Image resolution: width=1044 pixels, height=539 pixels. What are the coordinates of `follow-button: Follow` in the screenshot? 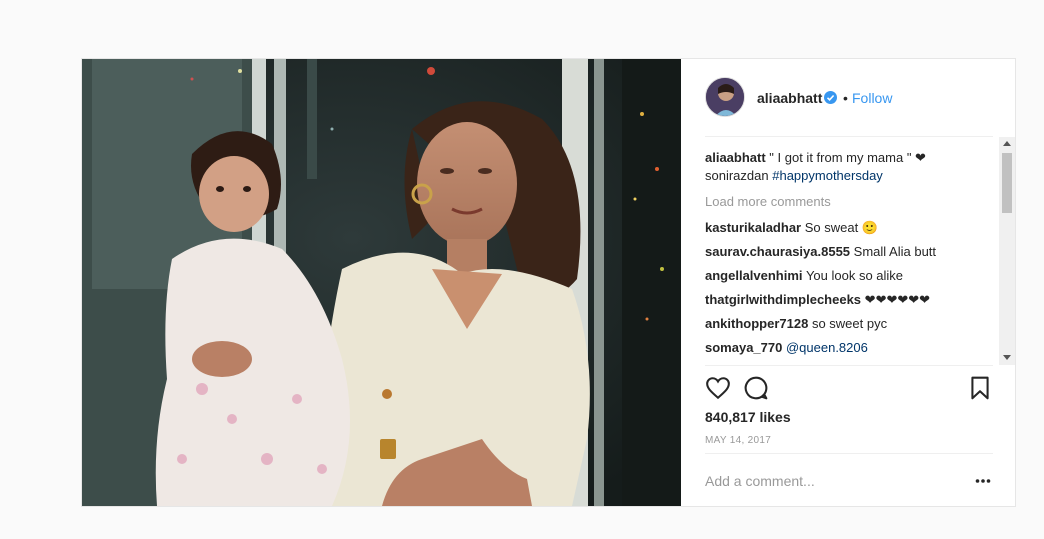 It's located at (872, 98).